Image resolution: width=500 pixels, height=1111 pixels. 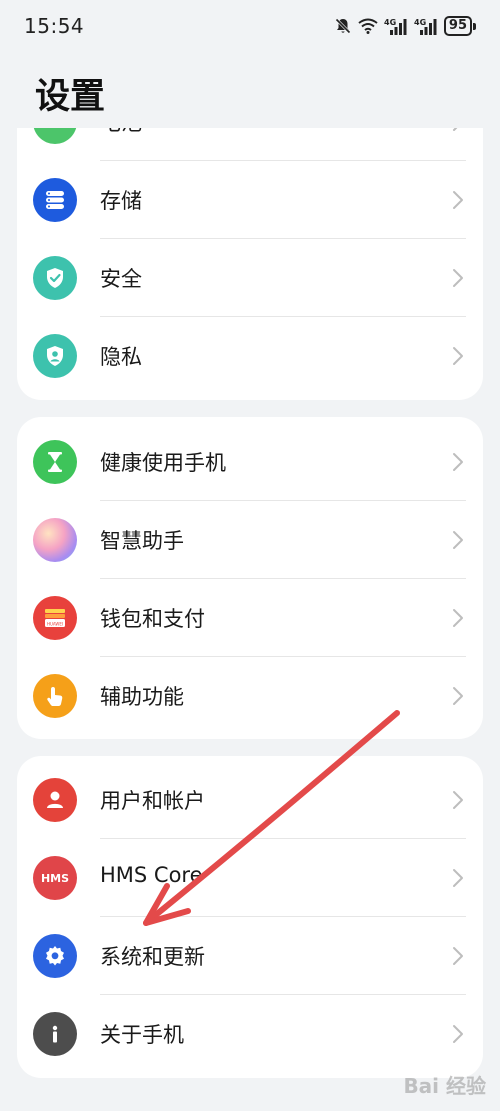 I want to click on assistant-orb-icon, so click(x=55, y=540).